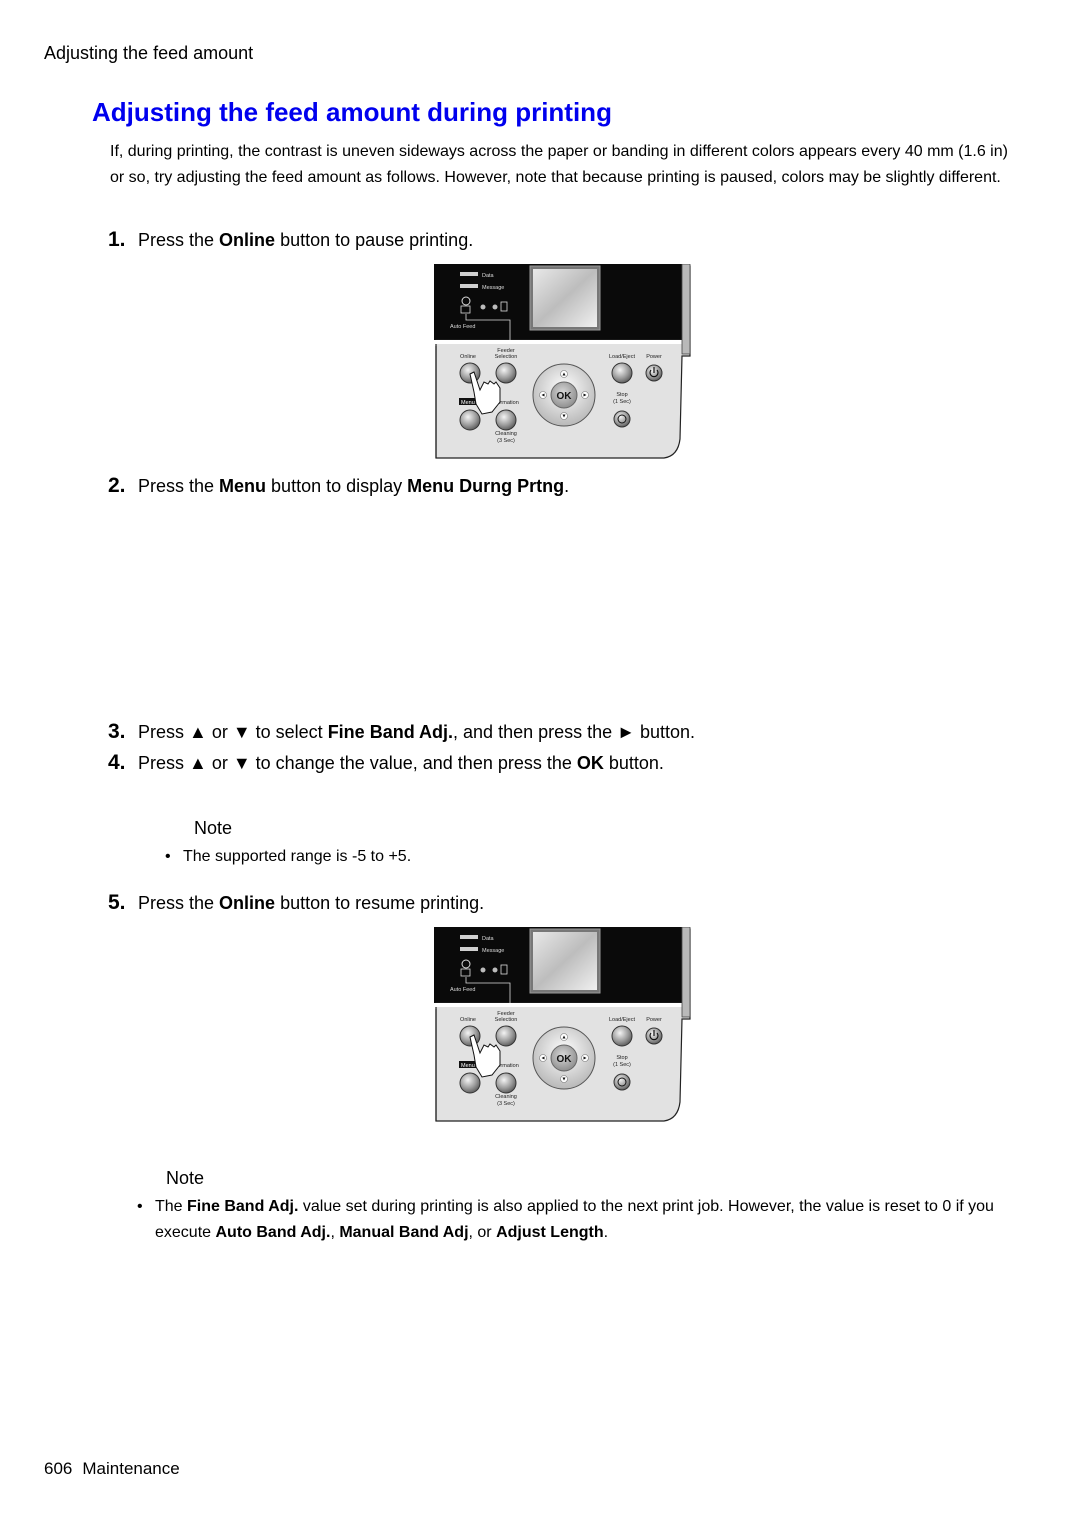  I want to click on note-item: • The supported range is -5 to +5., so click(288, 857).